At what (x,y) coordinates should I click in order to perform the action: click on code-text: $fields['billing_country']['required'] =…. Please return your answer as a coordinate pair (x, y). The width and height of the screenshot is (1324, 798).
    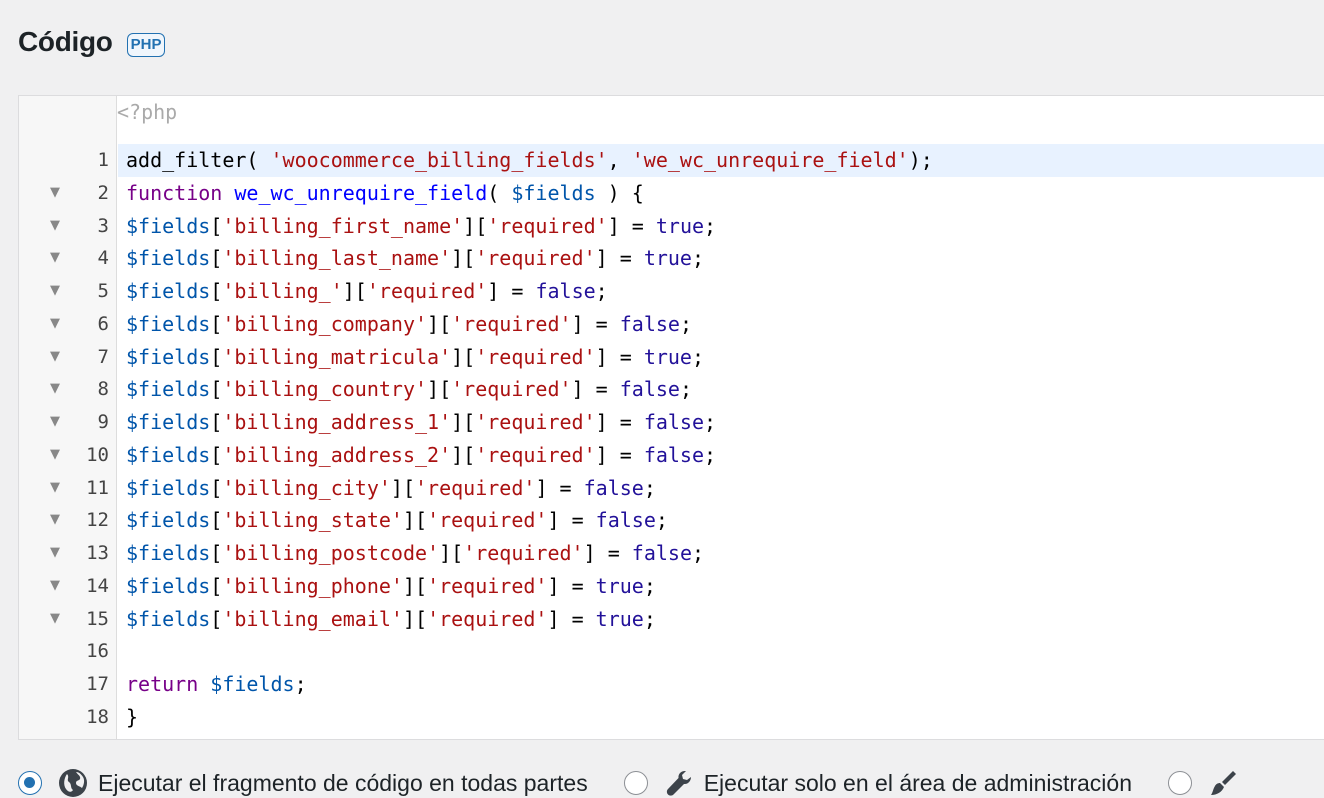
    Looking at the image, I should click on (721, 389).